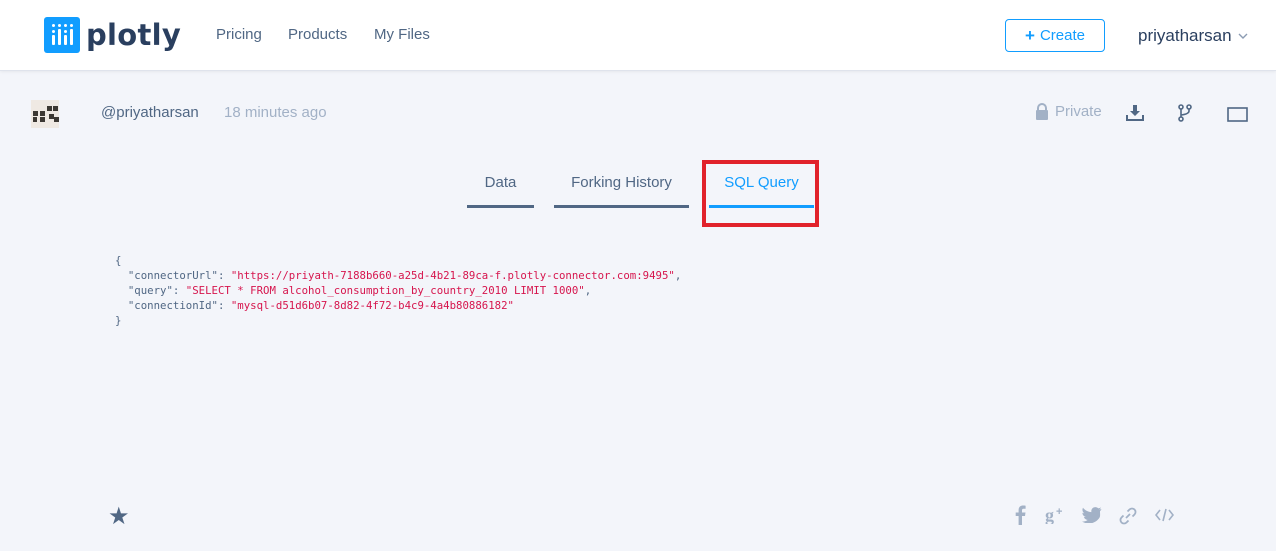 The image size is (1276, 551). I want to click on plus-icon: +, so click(1030, 35).